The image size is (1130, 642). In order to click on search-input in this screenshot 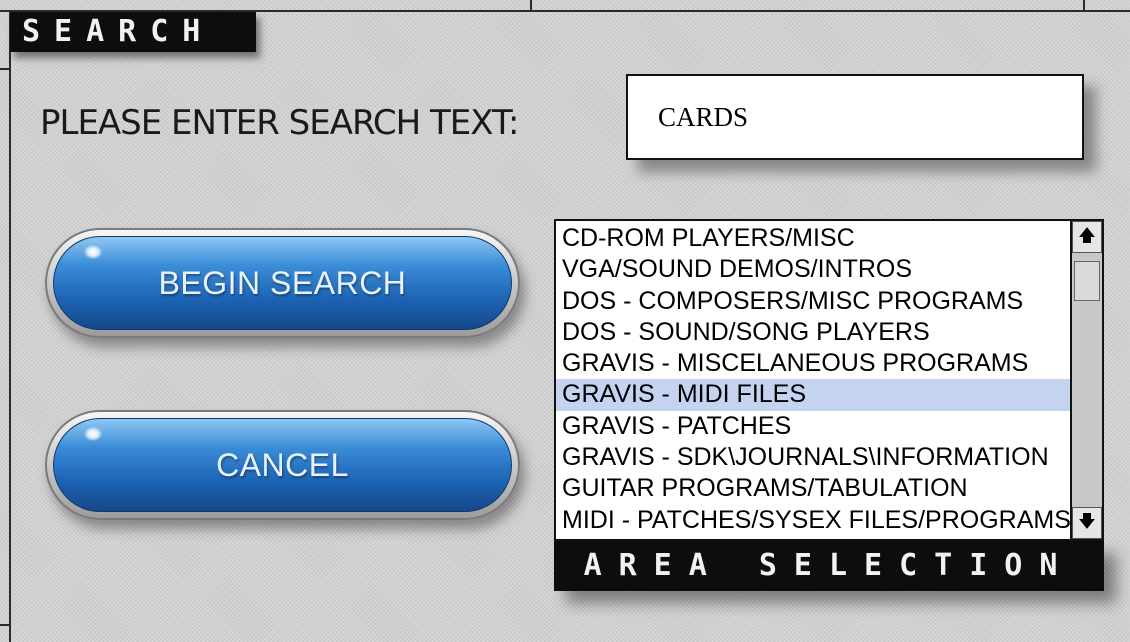, I will do `click(855, 117)`.